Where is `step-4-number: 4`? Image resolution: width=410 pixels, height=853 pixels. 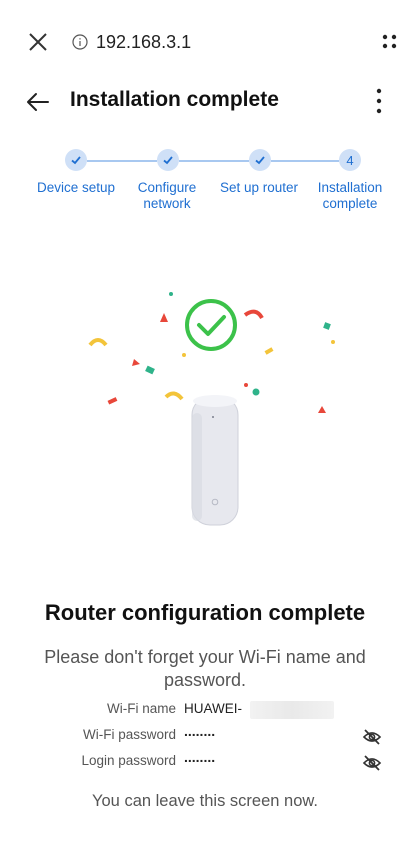 step-4-number: 4 is located at coordinates (350, 160).